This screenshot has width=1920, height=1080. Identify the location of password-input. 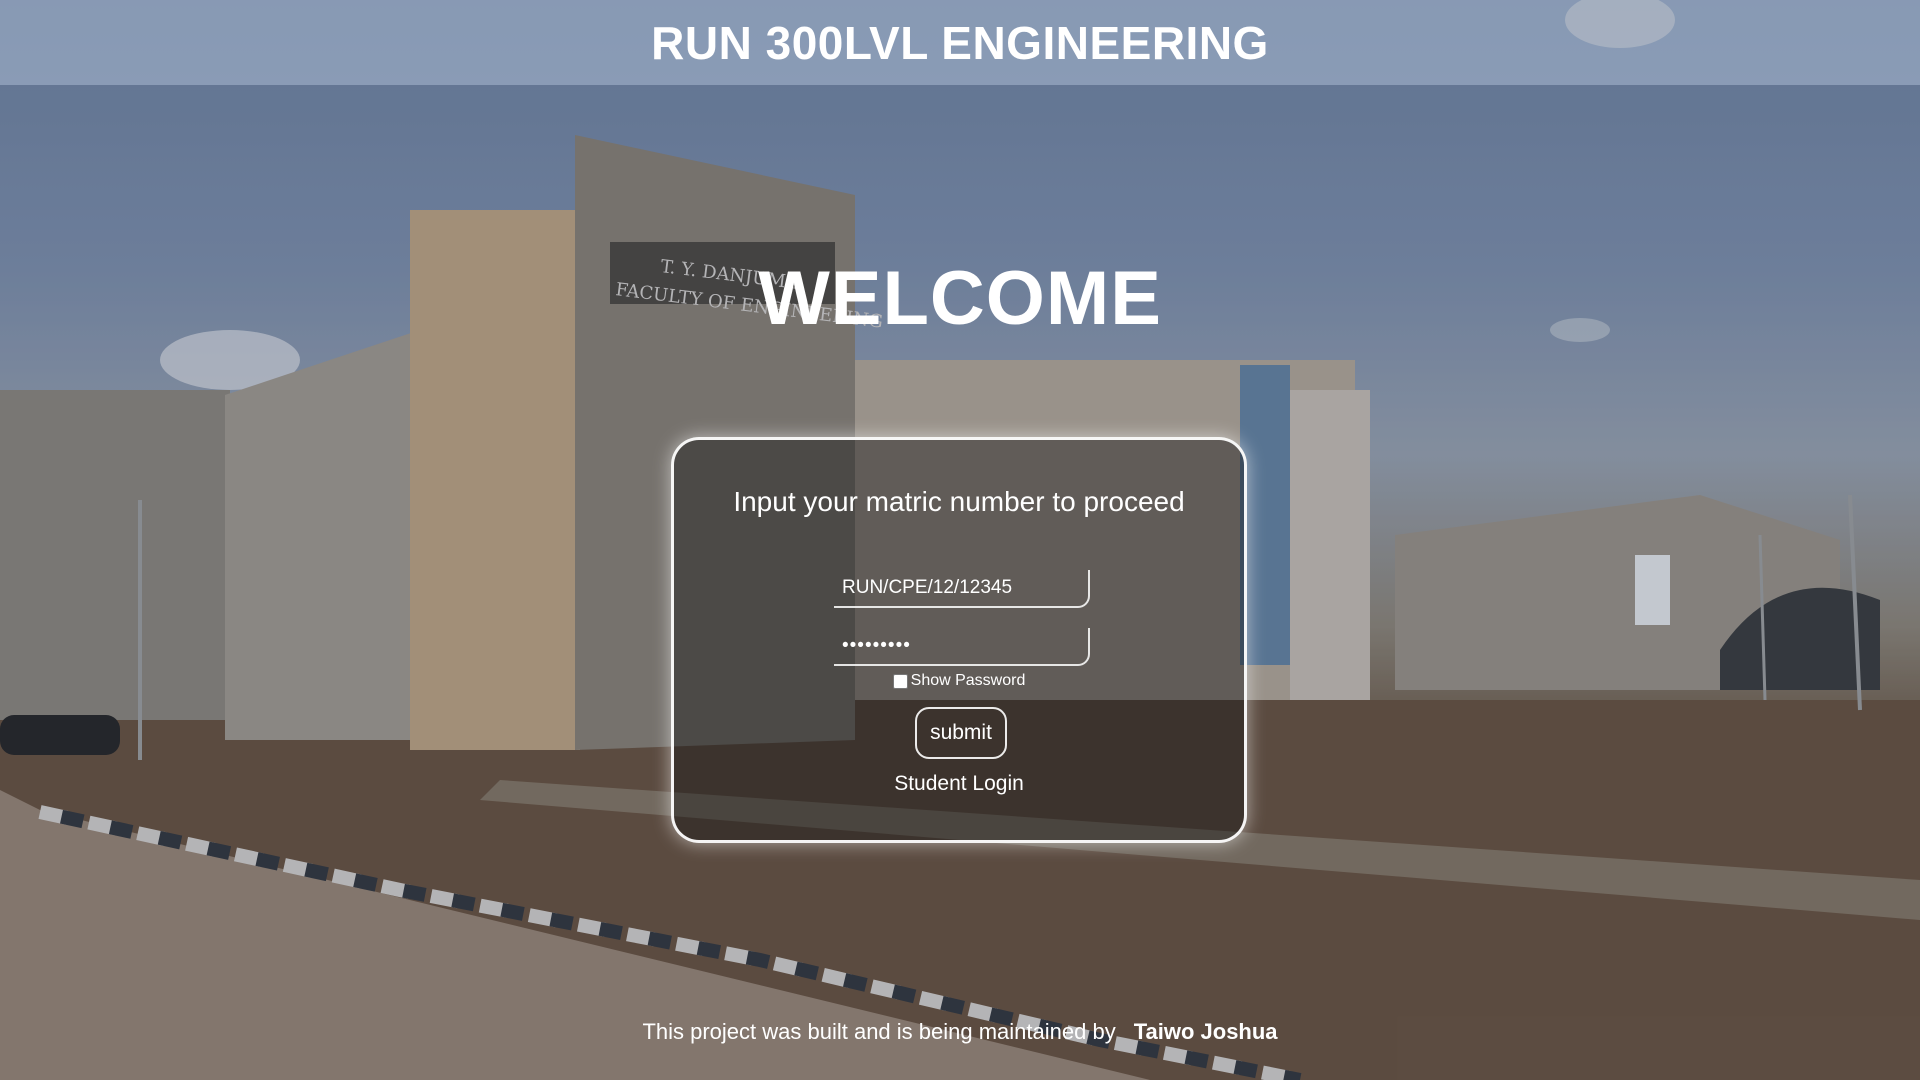
(962, 647).